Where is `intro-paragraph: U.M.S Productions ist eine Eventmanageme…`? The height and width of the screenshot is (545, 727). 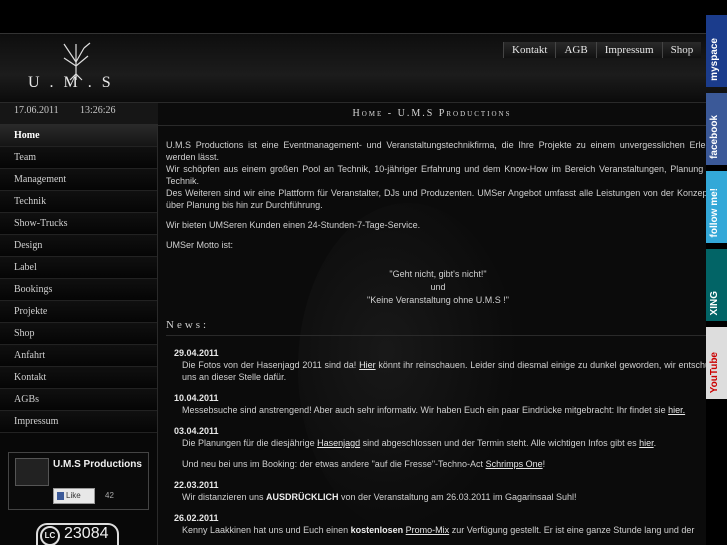
intro-paragraph: U.M.S Productions ist eine Eventmanageme… is located at coordinates (436, 151).